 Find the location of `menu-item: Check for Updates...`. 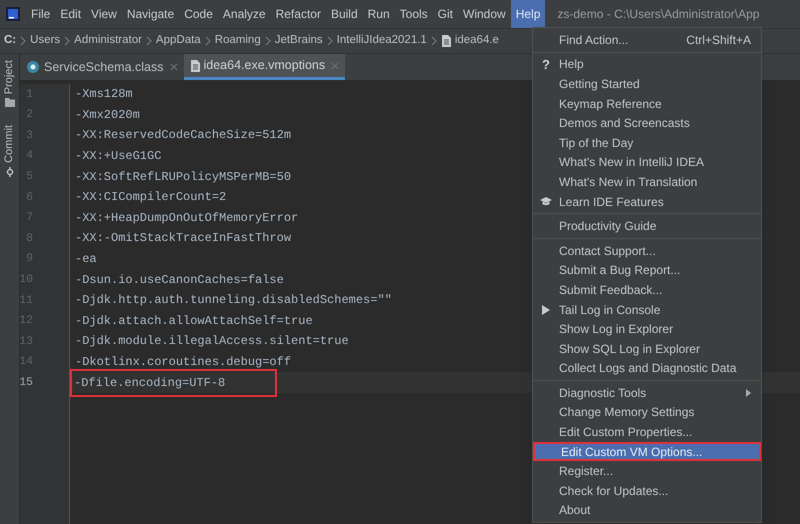

menu-item: Check for Updates... is located at coordinates (647, 491).